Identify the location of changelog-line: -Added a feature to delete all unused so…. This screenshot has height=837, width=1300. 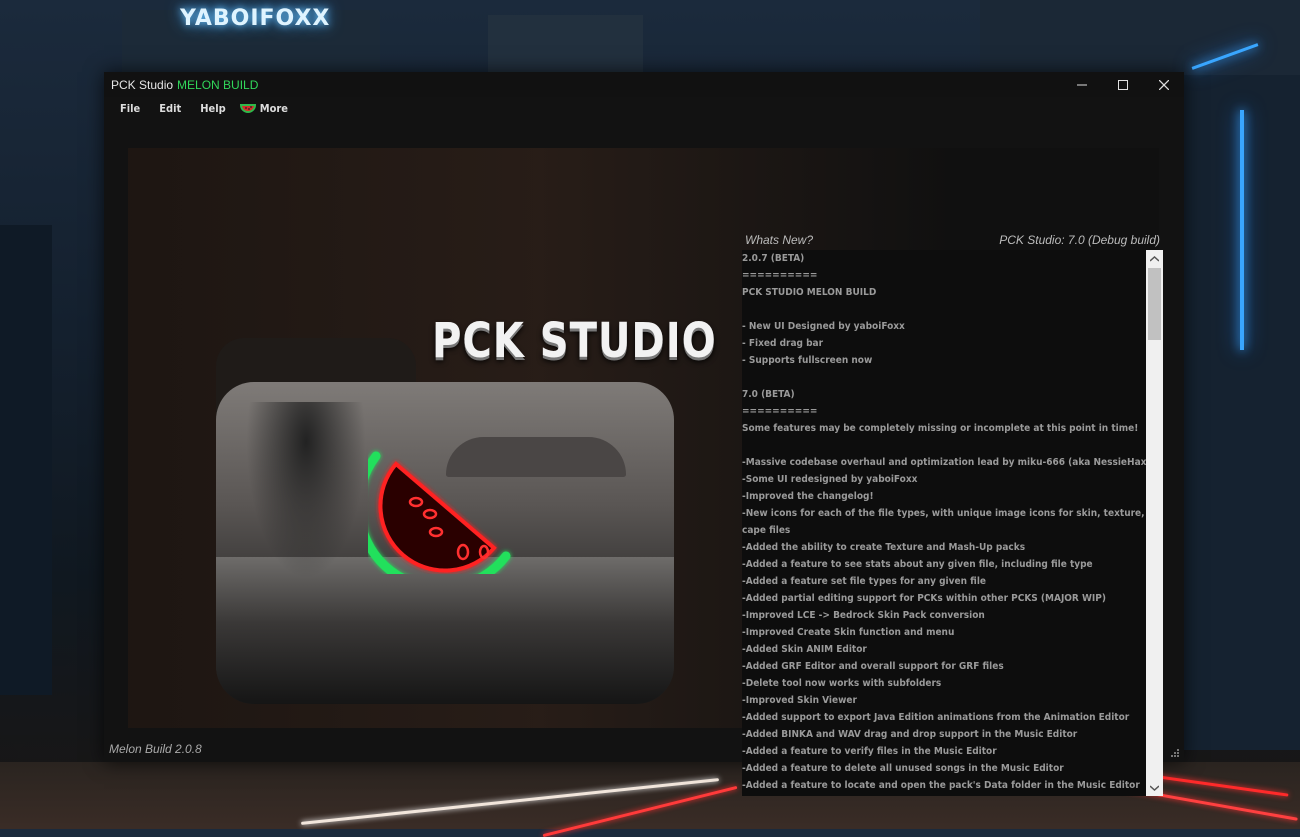
(903, 768).